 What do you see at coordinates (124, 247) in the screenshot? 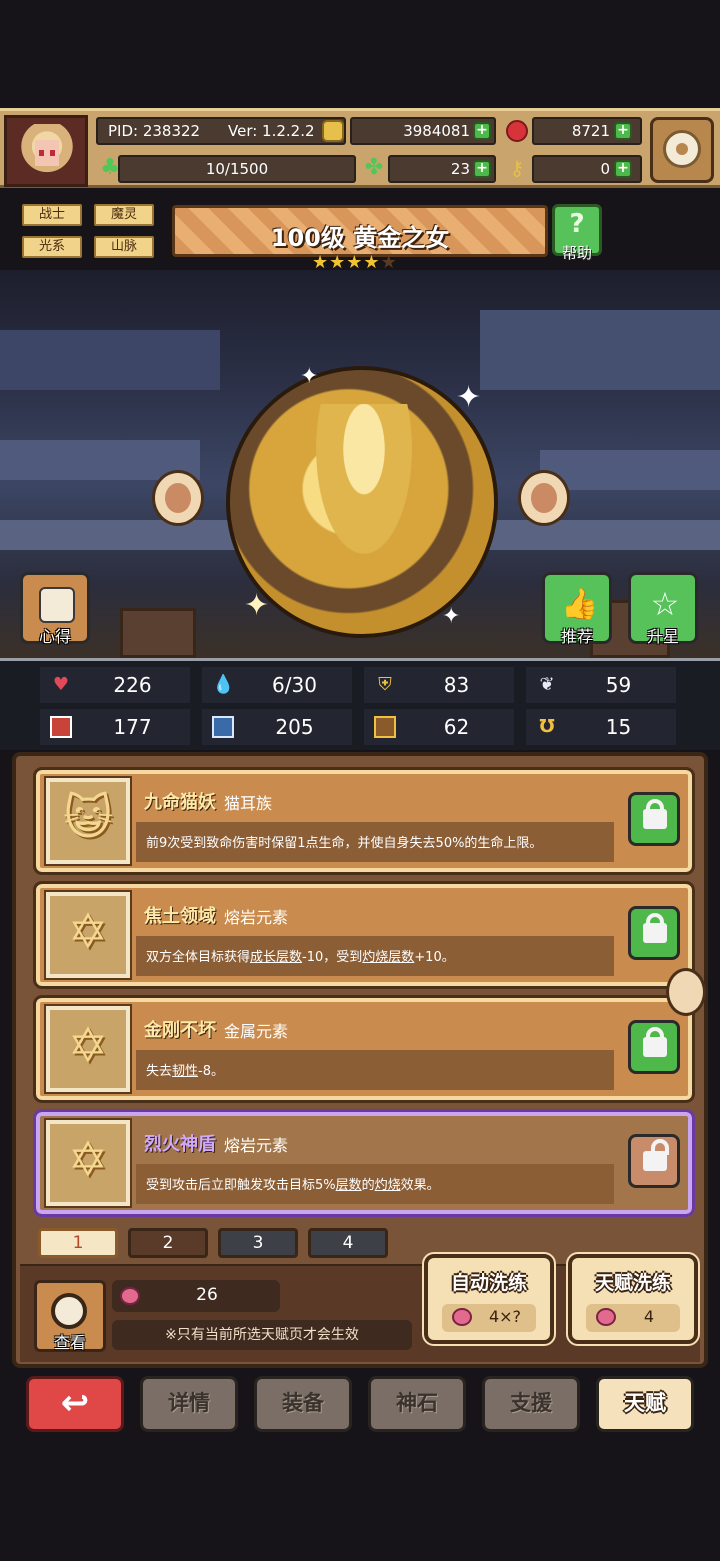
I see `tag-terrain: 山脉` at bounding box center [124, 247].